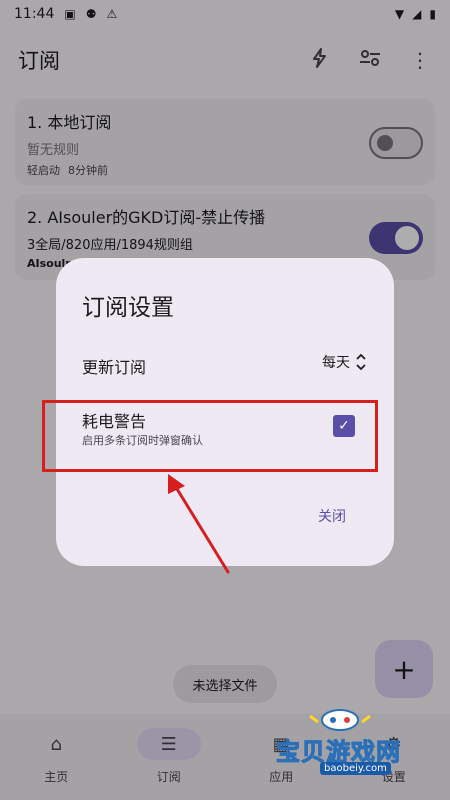 The width and height of the screenshot is (450, 800). Describe the element at coordinates (199, 524) in the screenshot. I see `annotation-arrow` at that location.